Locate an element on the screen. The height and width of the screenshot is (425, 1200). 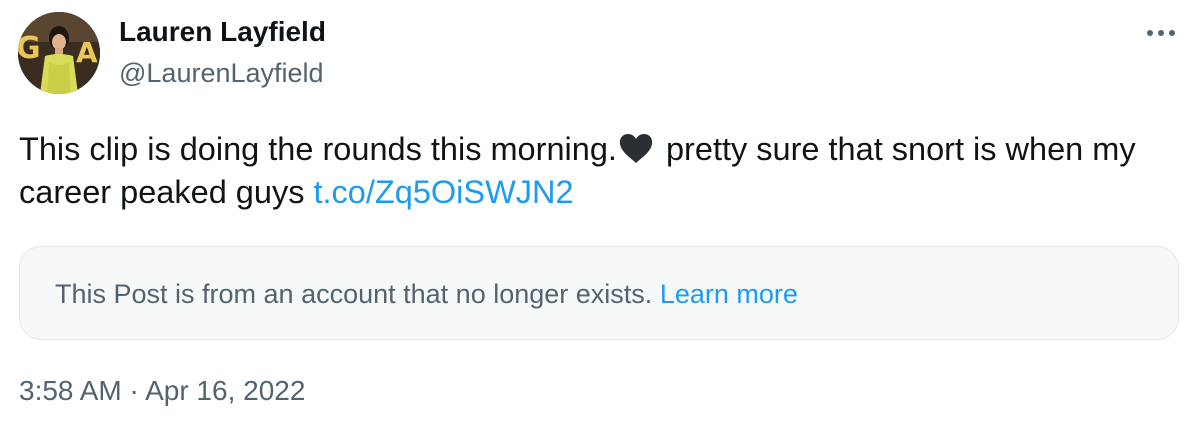
black-heart-icon is located at coordinates (636, 148).